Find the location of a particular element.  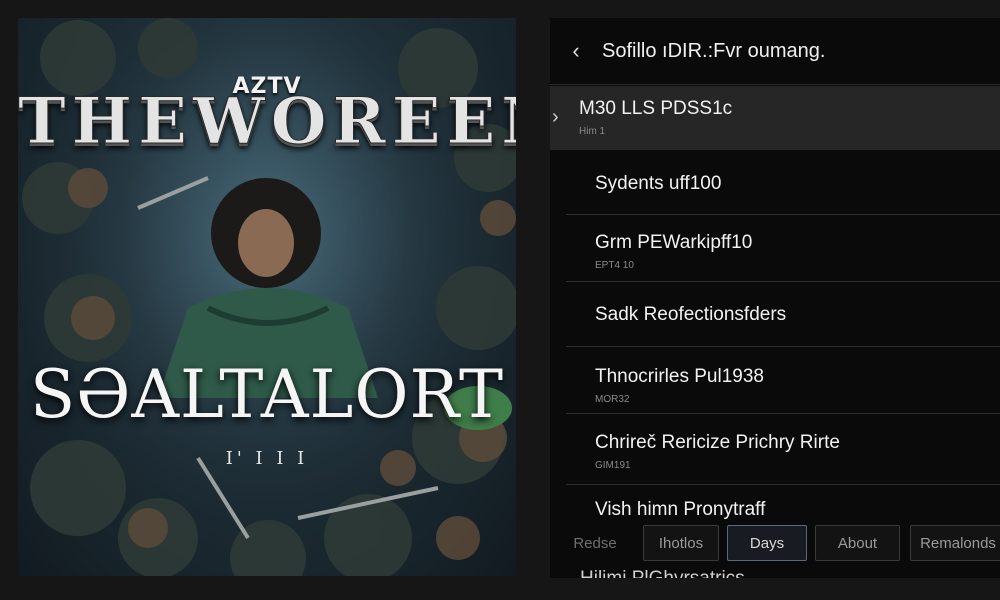

list-item-meta: Him 1 is located at coordinates (592, 131).